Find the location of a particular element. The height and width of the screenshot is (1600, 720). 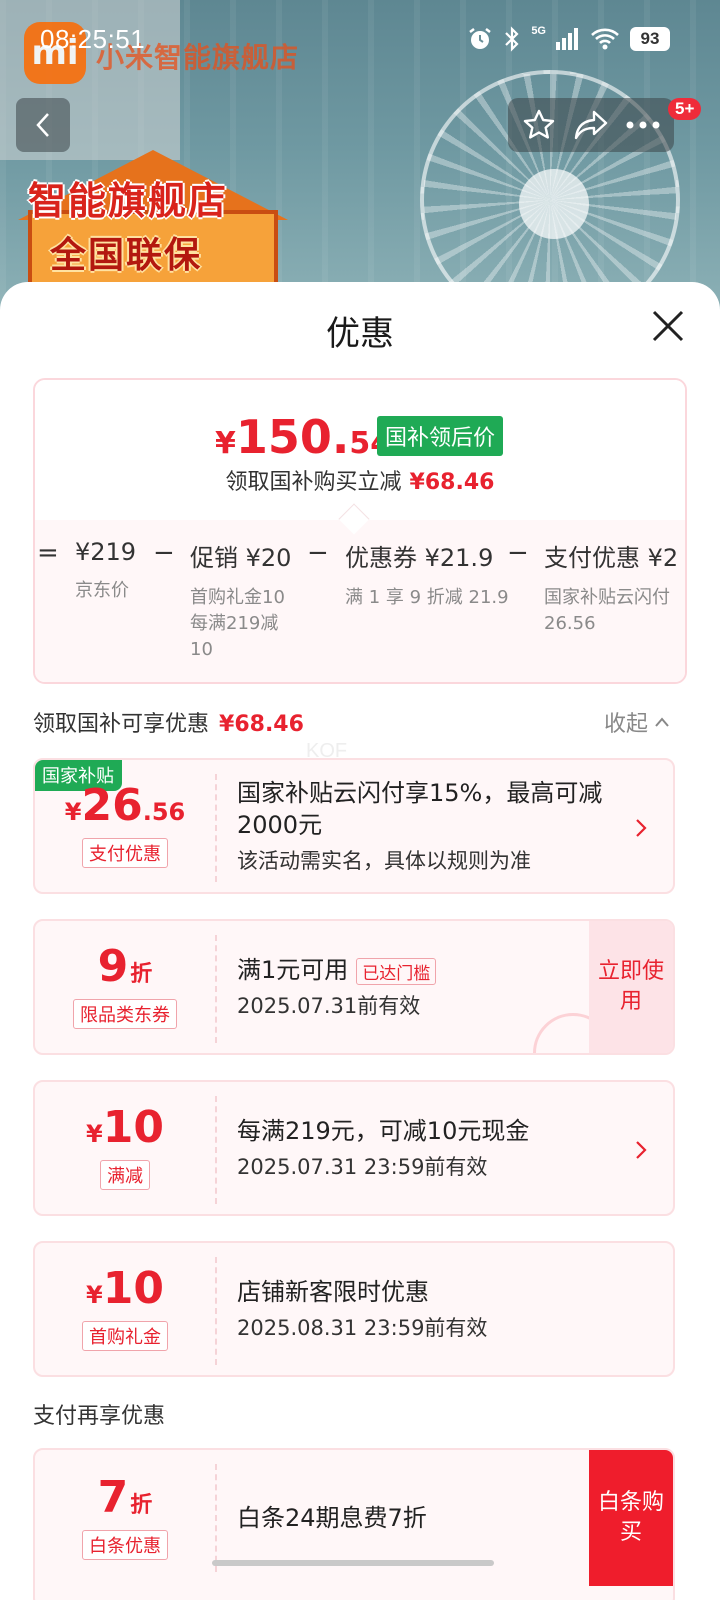

more-icon is located at coordinates (643, 125).